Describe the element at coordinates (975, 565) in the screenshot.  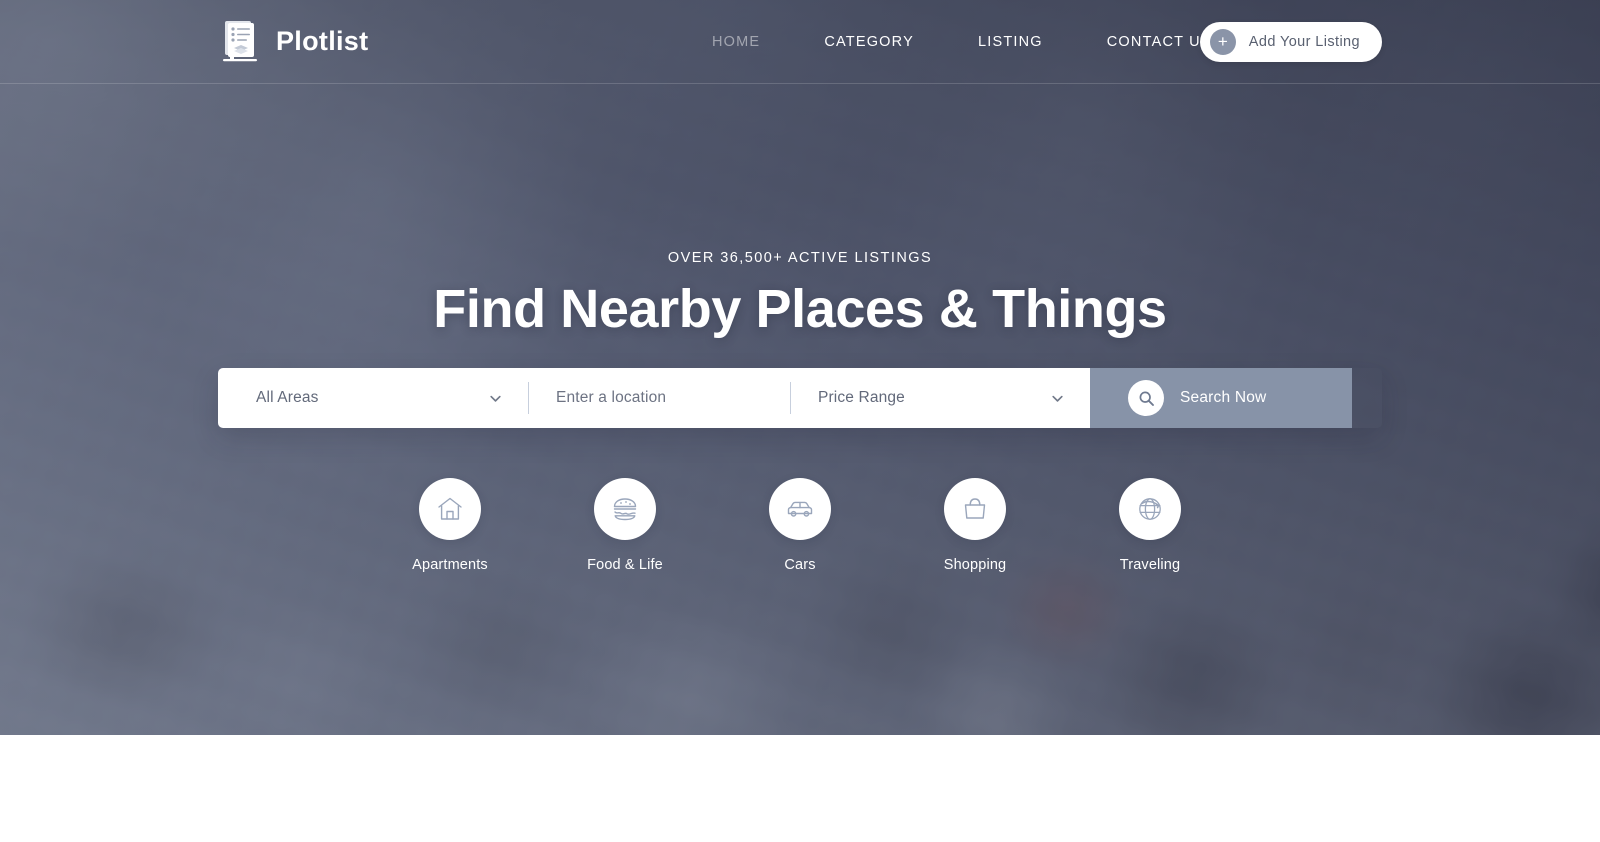
I see `category-label: Shopping` at that location.